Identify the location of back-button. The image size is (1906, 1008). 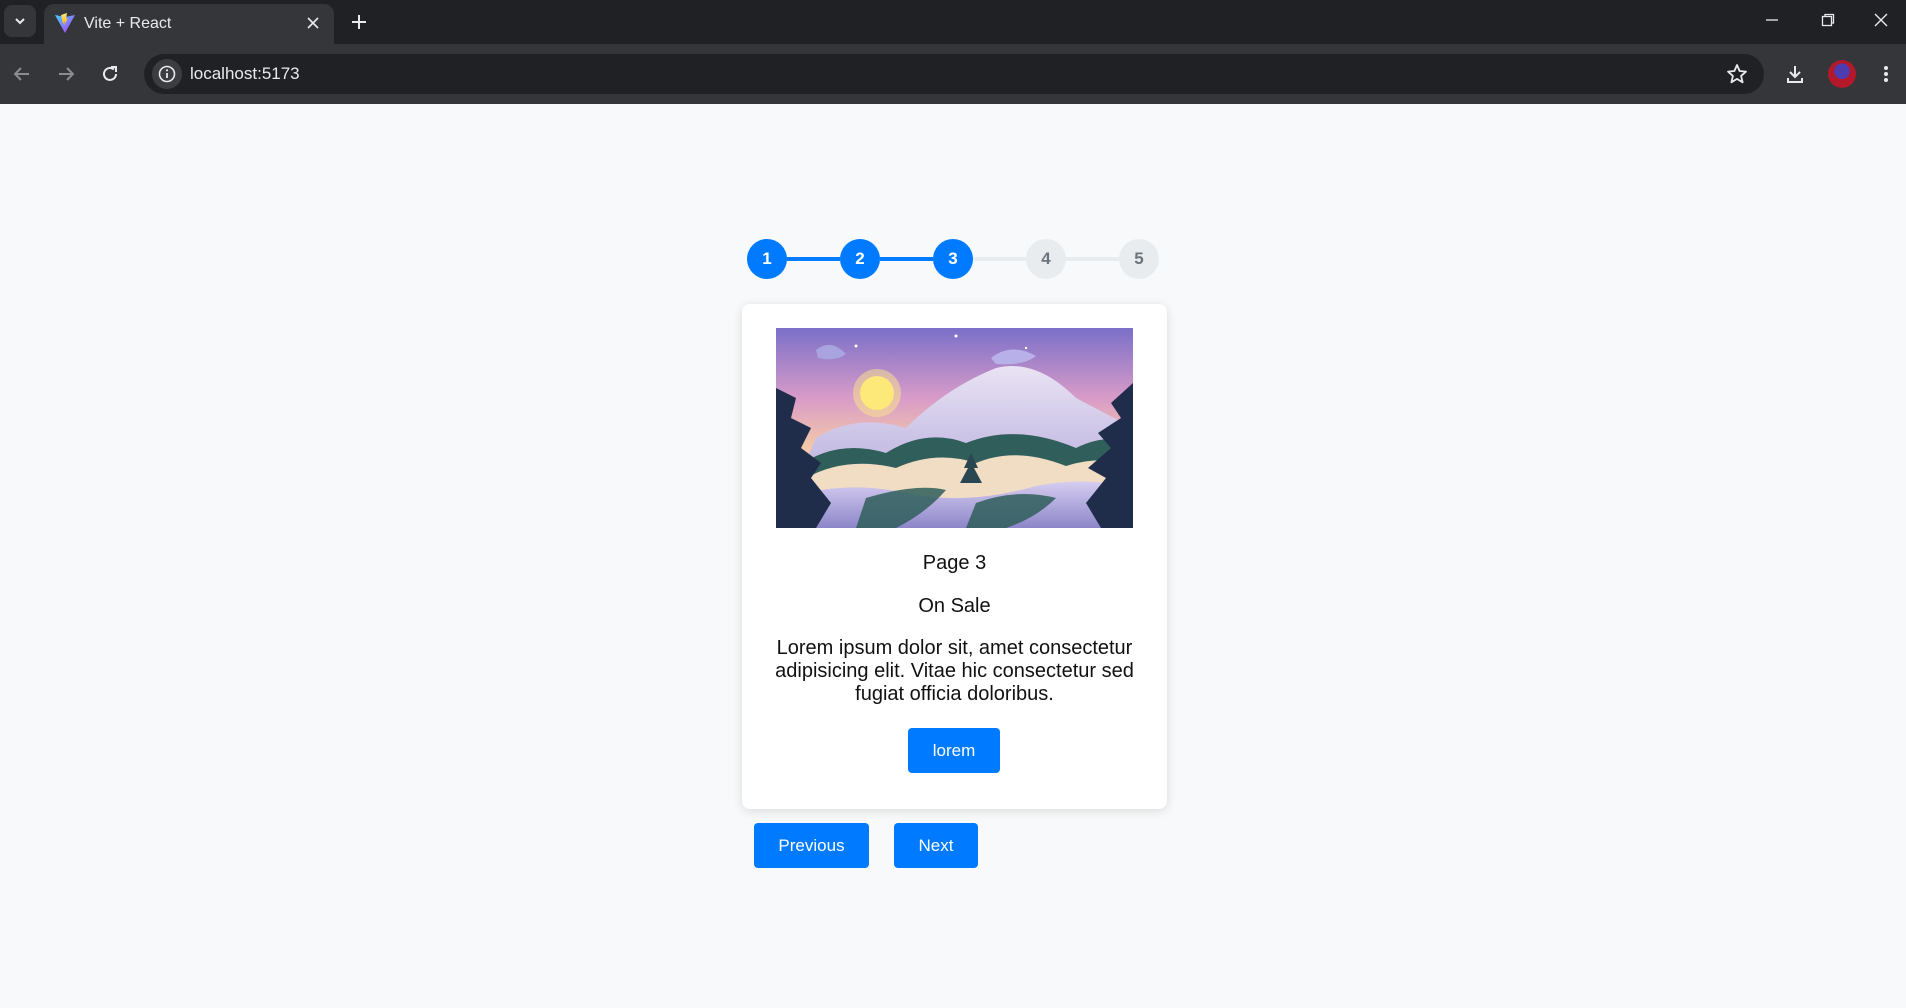
(22, 74).